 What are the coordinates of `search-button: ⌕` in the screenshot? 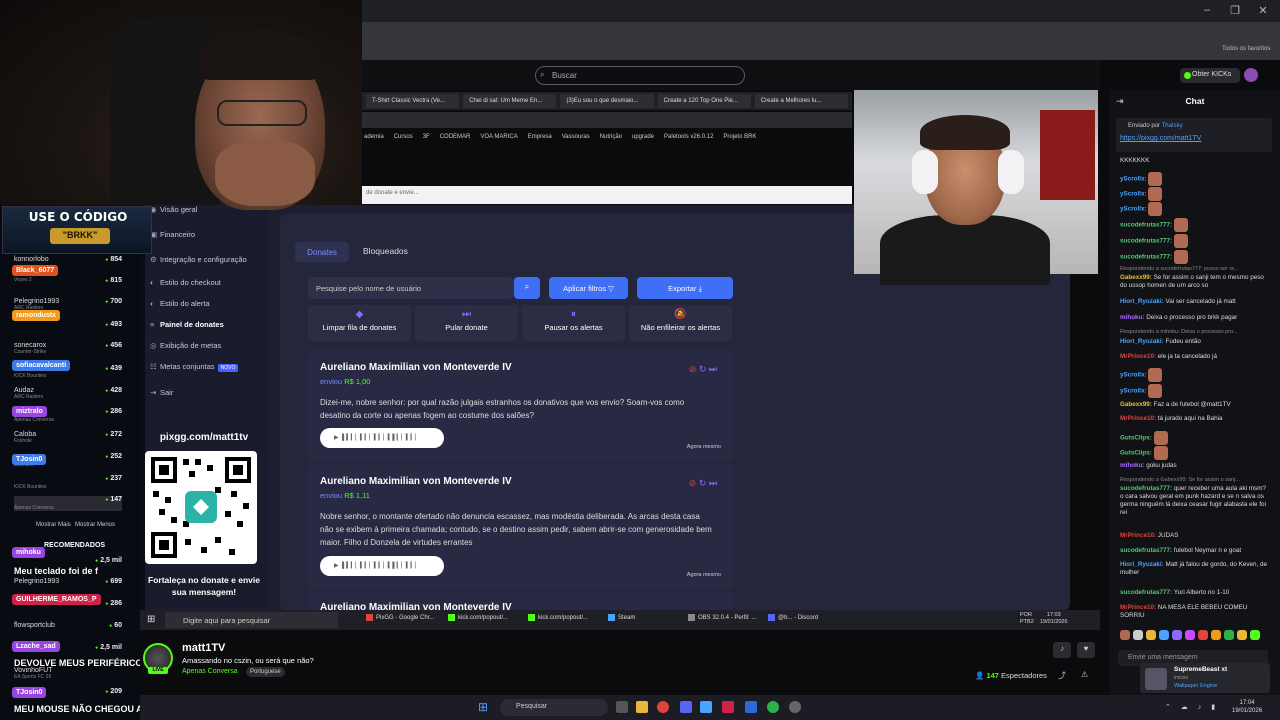 It's located at (527, 288).